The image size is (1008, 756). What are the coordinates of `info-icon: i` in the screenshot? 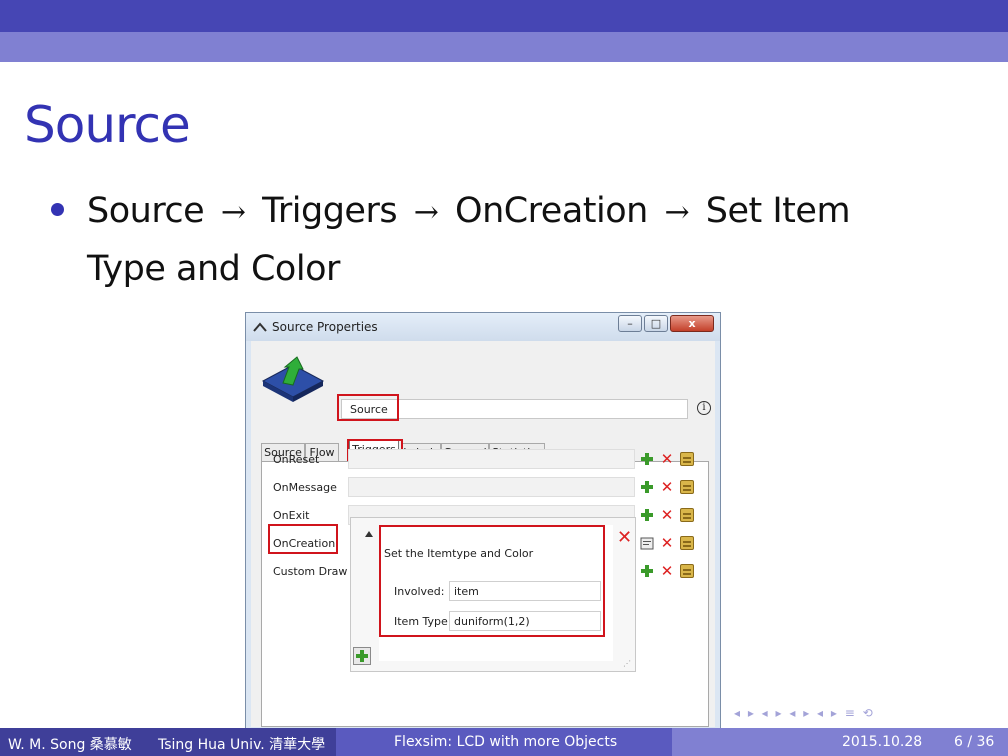 It's located at (704, 408).